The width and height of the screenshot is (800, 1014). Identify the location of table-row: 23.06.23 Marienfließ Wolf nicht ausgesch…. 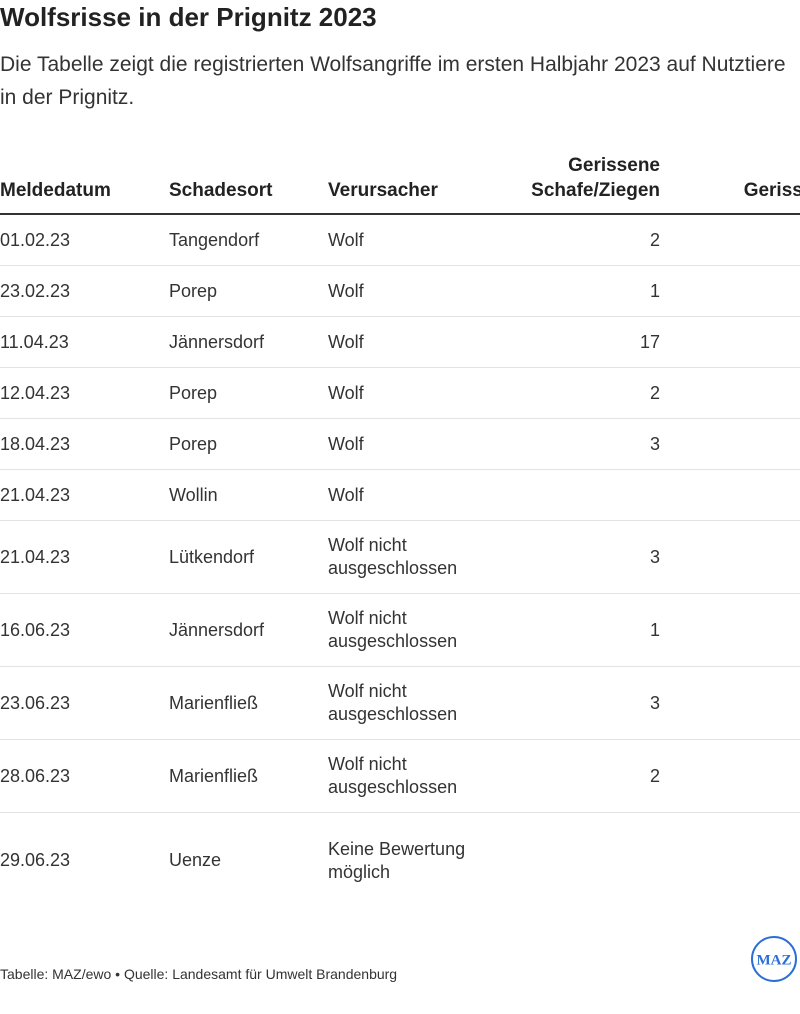
(400, 703).